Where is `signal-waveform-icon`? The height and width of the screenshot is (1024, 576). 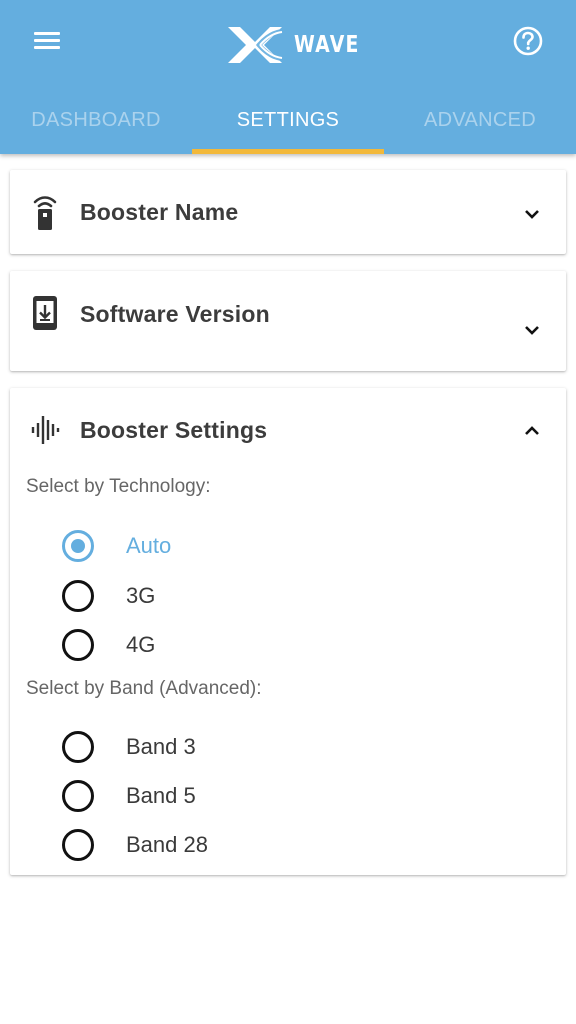
signal-waveform-icon is located at coordinates (45, 430).